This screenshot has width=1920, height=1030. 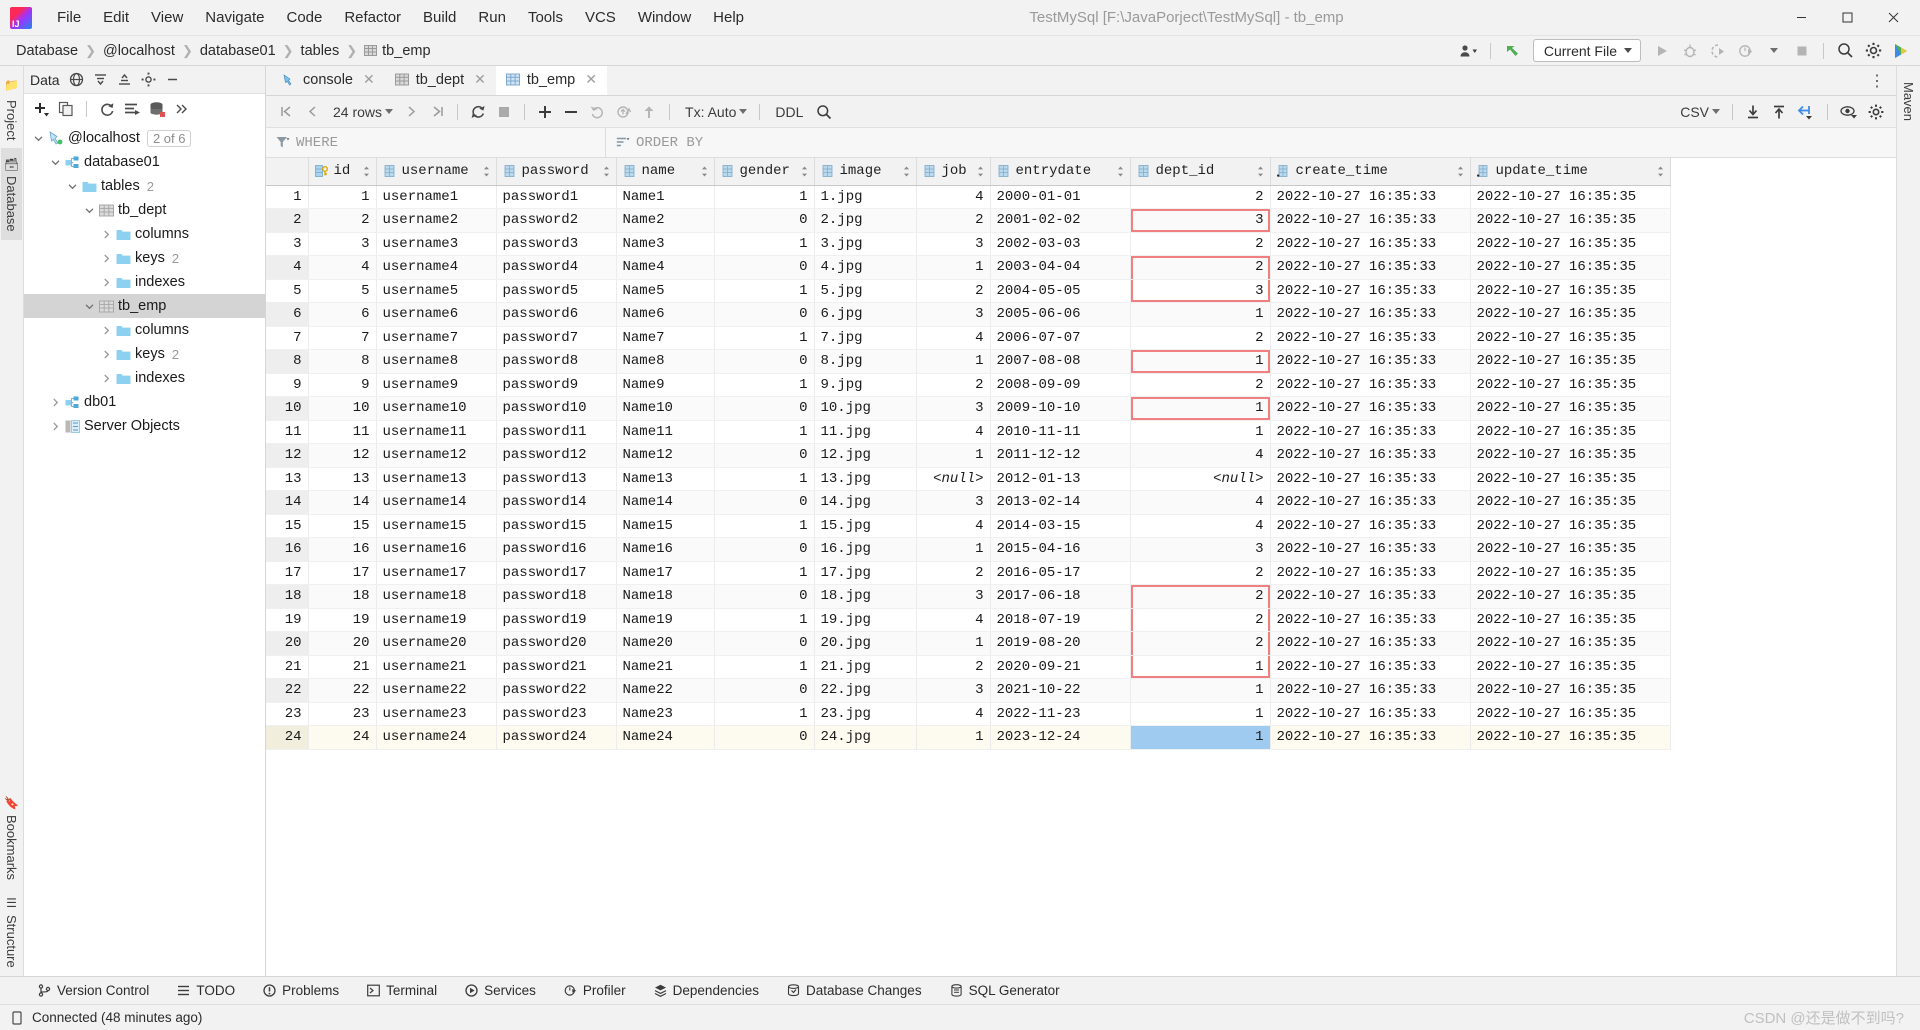 What do you see at coordinates (342, 643) in the screenshot?
I see `cell-id: 20` at bounding box center [342, 643].